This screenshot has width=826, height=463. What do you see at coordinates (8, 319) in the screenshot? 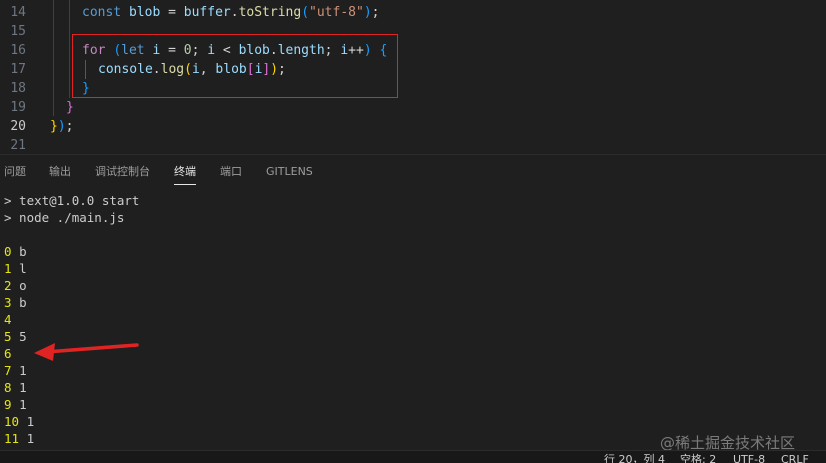
I see `output-index: 4` at bounding box center [8, 319].